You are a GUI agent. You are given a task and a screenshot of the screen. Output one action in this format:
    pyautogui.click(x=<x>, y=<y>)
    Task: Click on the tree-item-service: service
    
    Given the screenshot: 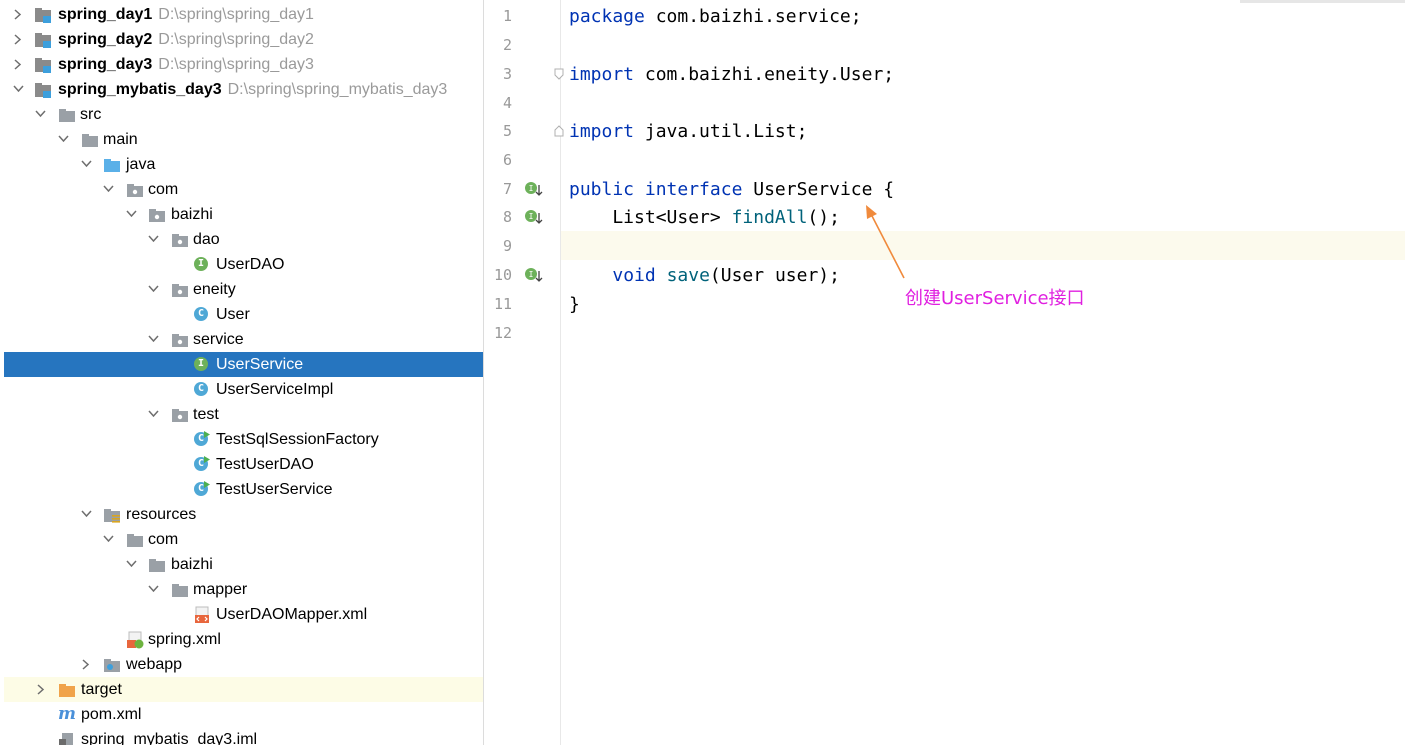 What is the action you would take?
    pyautogui.click(x=243, y=339)
    